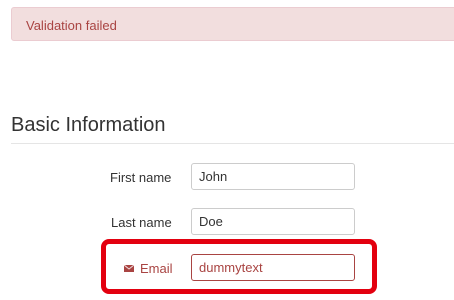 This screenshot has width=454, height=300. I want to click on last-name-label: Last name, so click(141, 222).